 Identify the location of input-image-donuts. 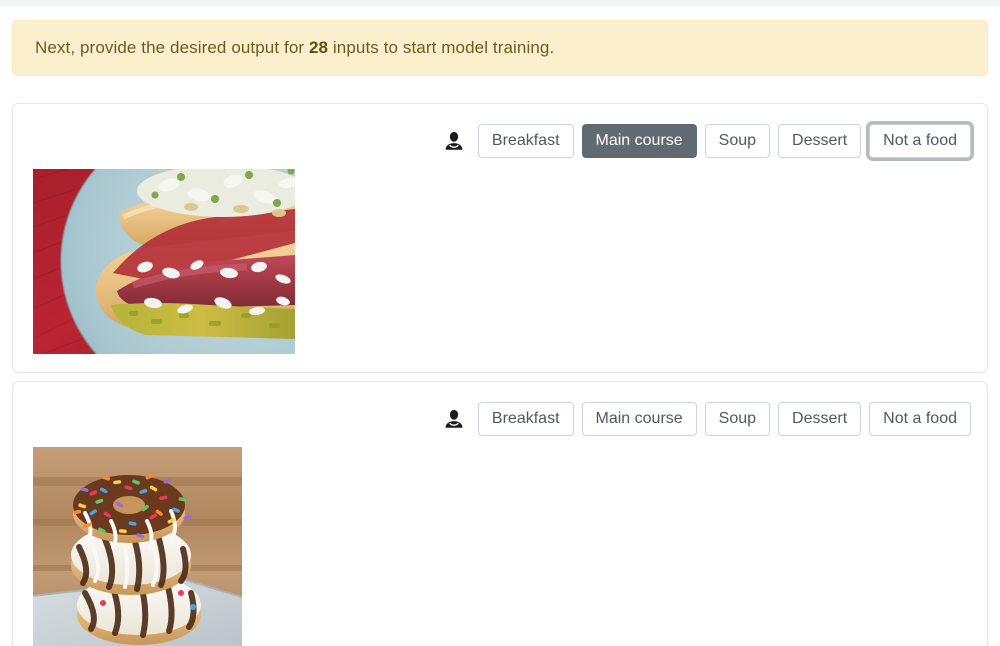
(137, 546).